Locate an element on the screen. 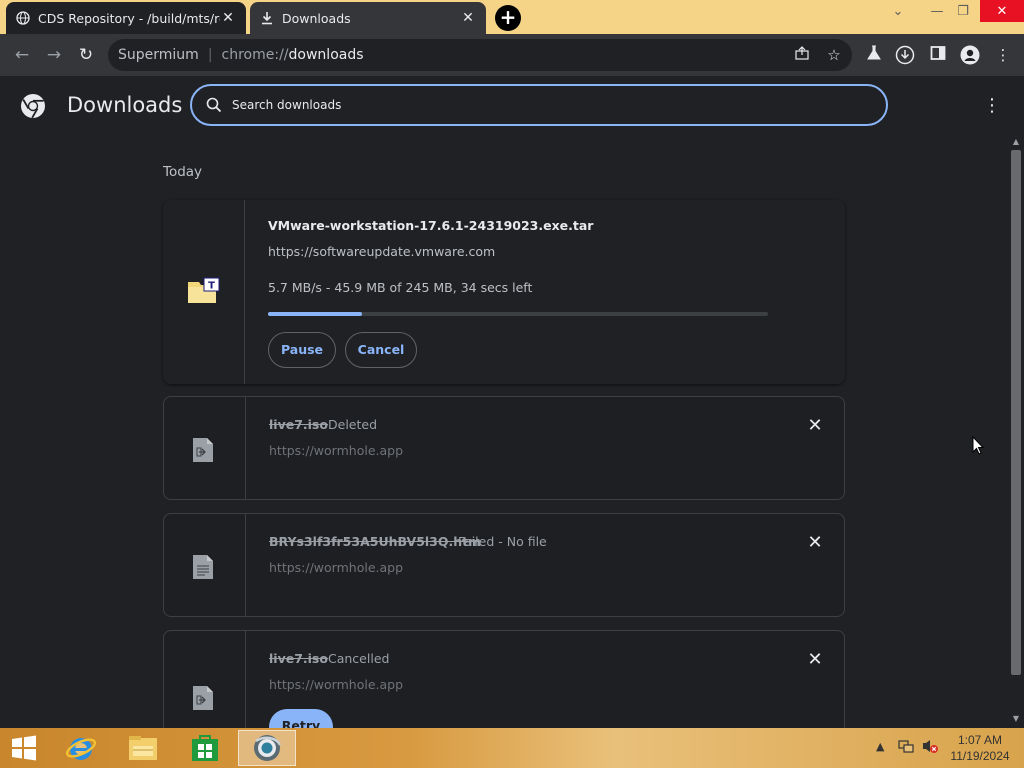 This screenshot has height=768, width=1024. tab-search-icon: ⌄ is located at coordinates (898, 11).